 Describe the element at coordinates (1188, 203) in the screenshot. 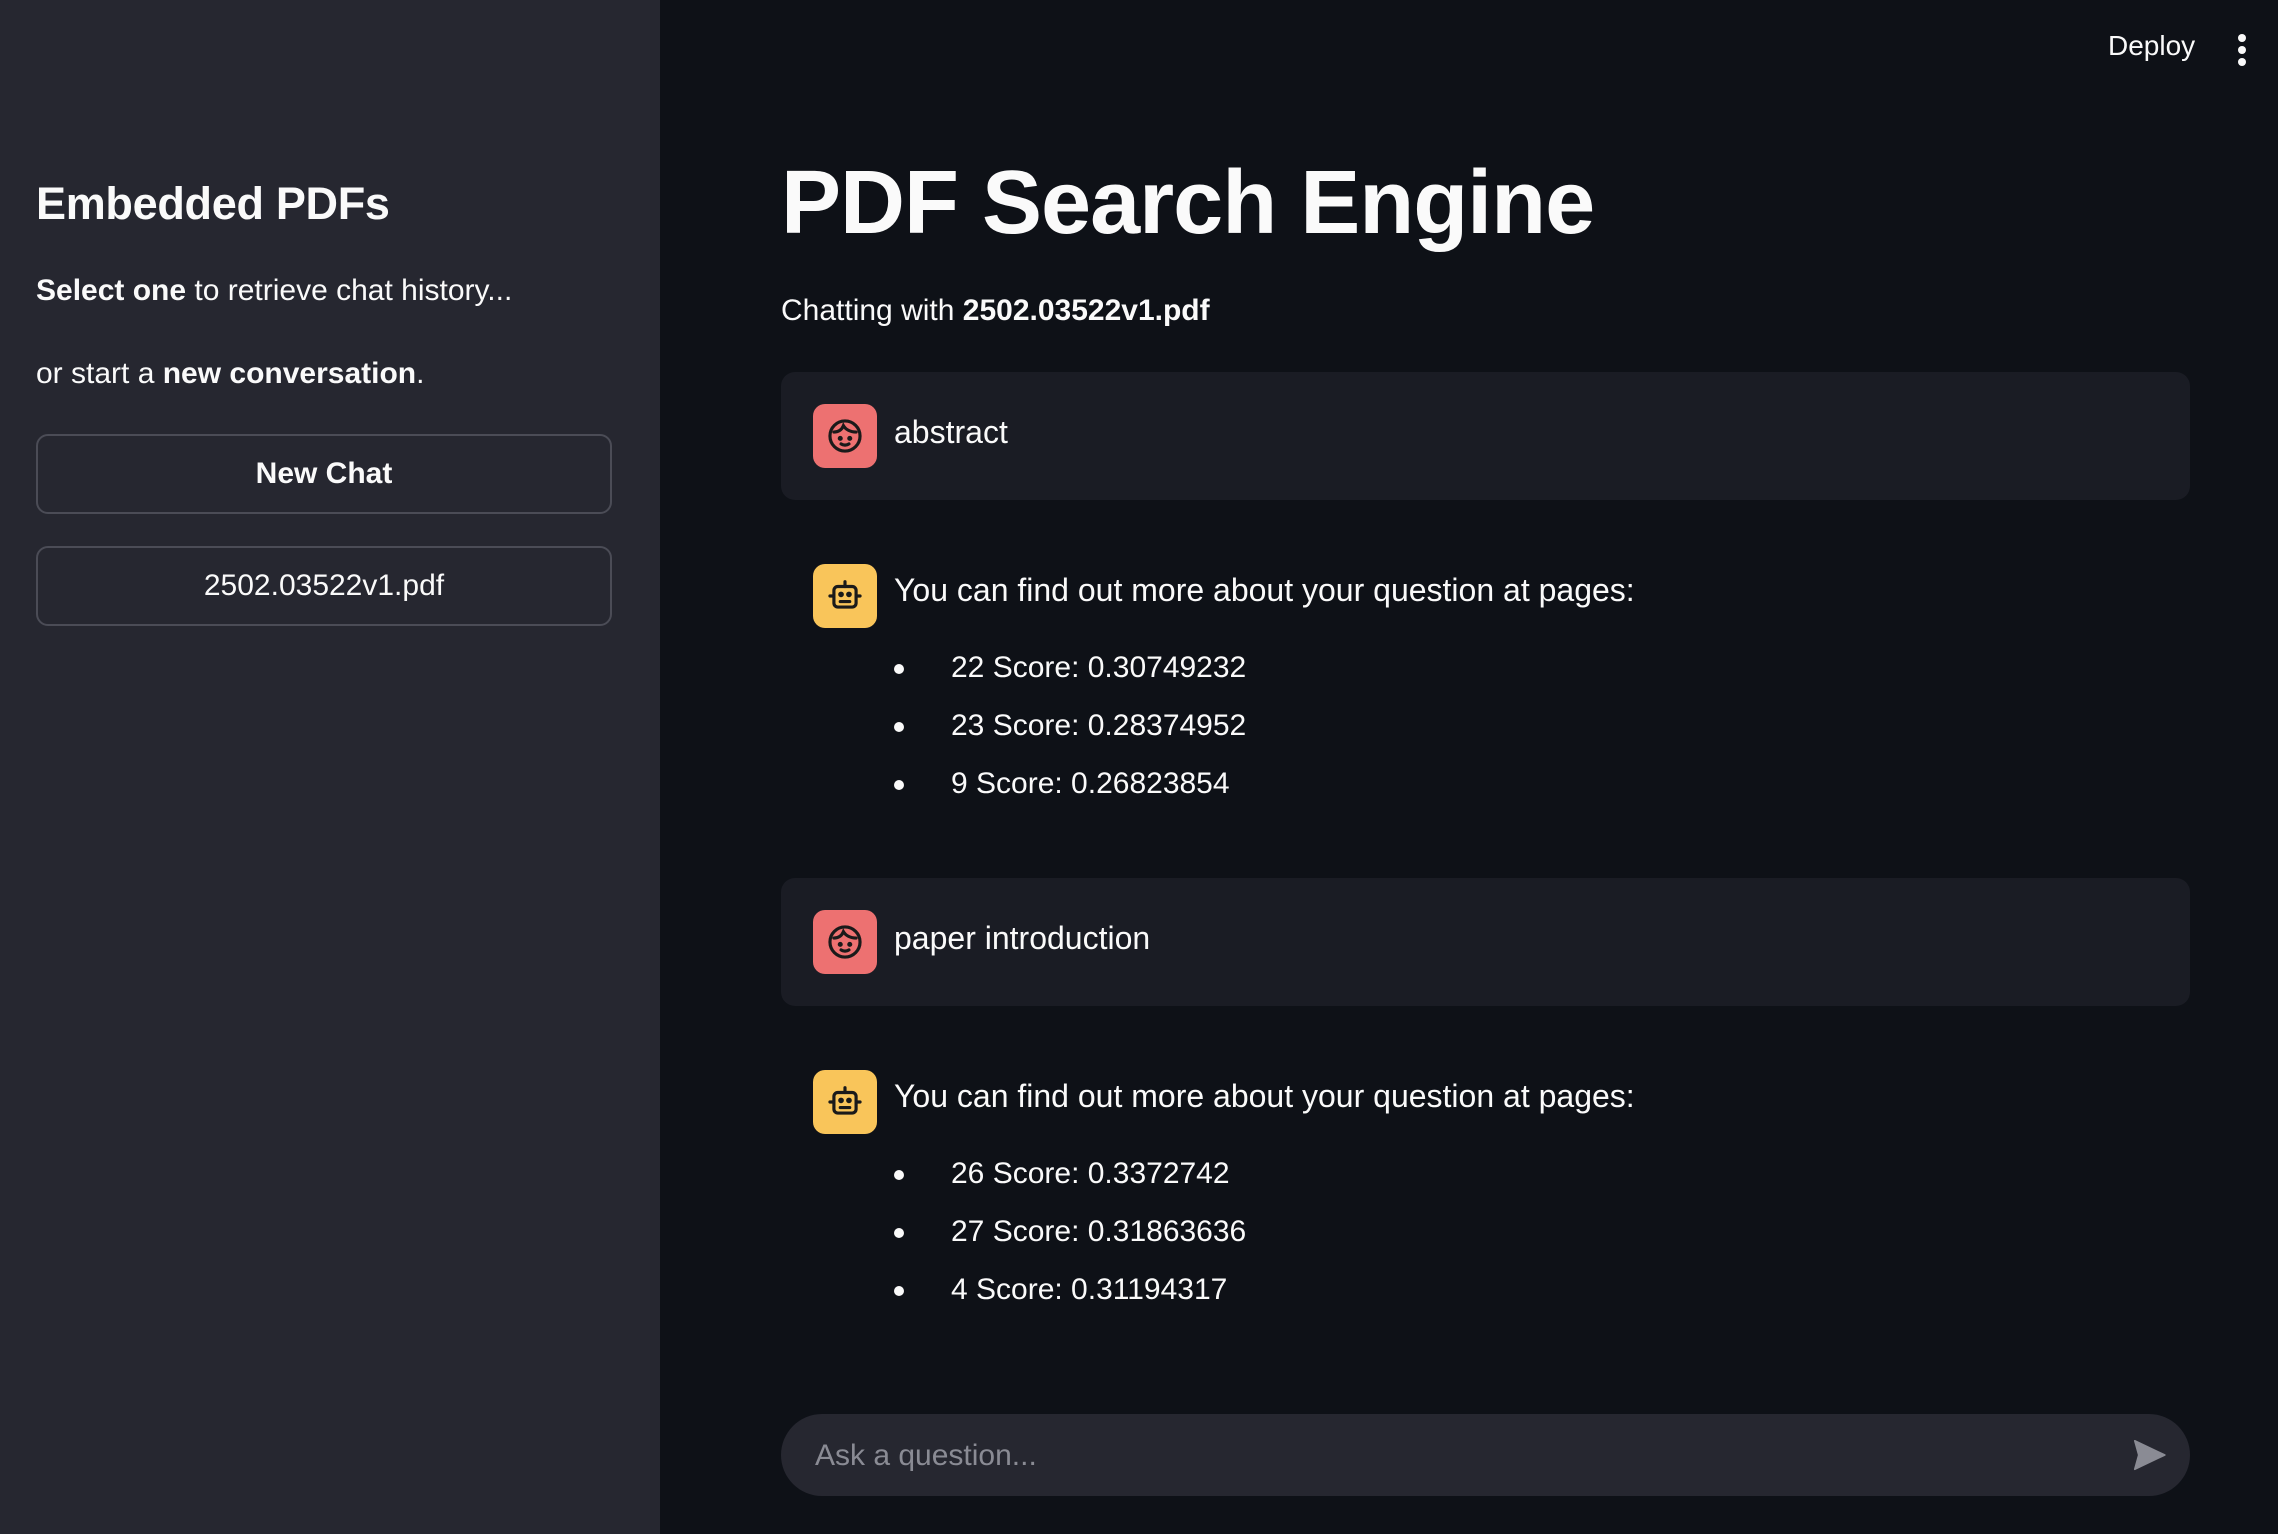

I see `page-title: PDF Search Engine` at that location.